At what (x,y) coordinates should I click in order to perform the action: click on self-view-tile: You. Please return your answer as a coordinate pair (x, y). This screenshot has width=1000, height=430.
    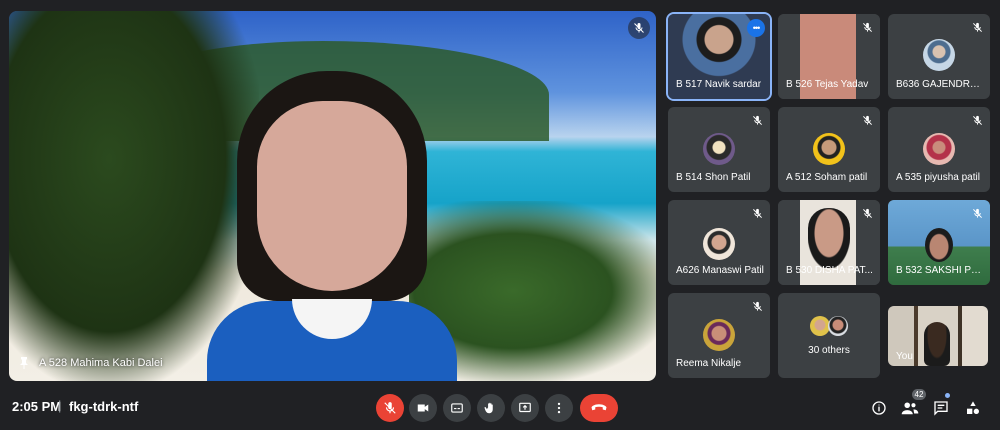
    Looking at the image, I should click on (938, 336).